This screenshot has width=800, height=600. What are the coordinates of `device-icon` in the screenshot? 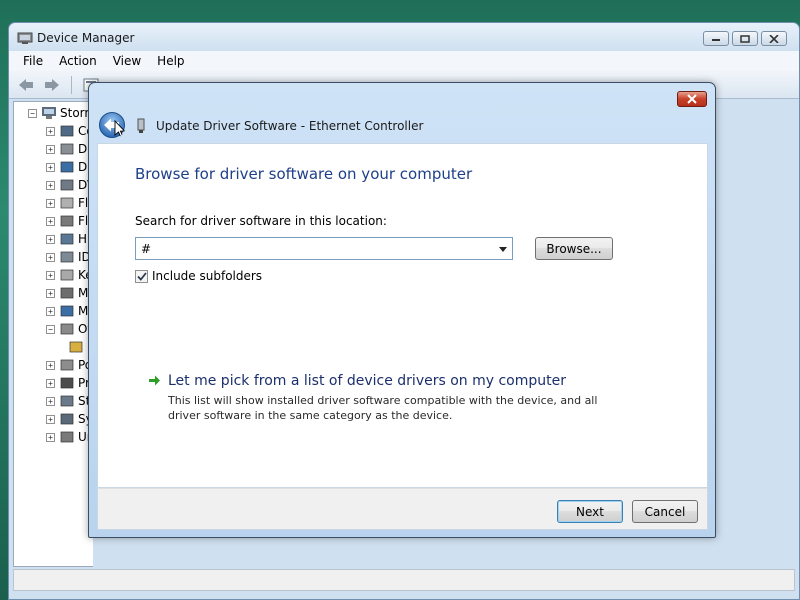 It's located at (141, 125).